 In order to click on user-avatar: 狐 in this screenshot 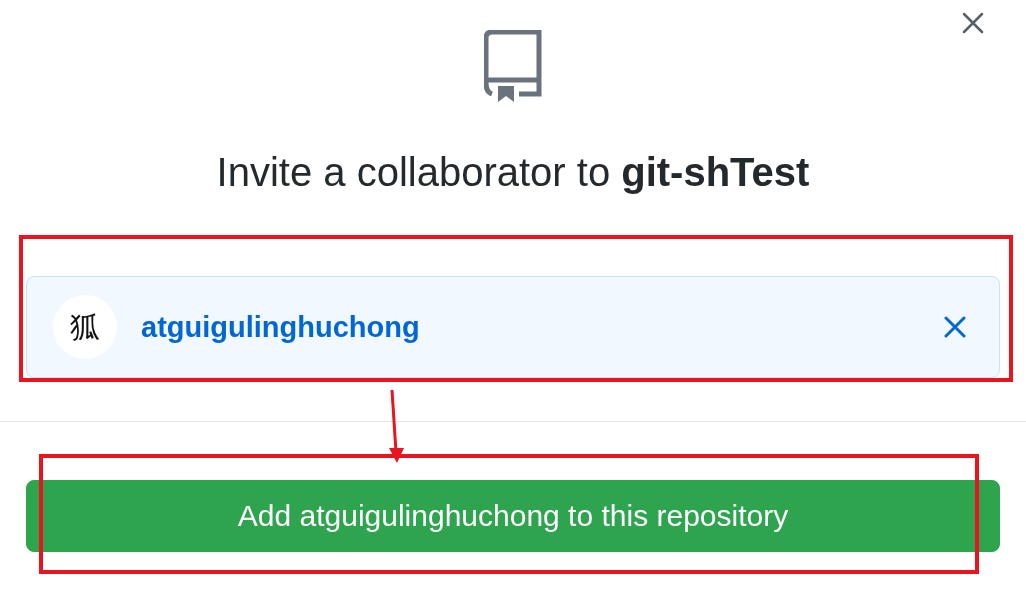, I will do `click(85, 327)`.